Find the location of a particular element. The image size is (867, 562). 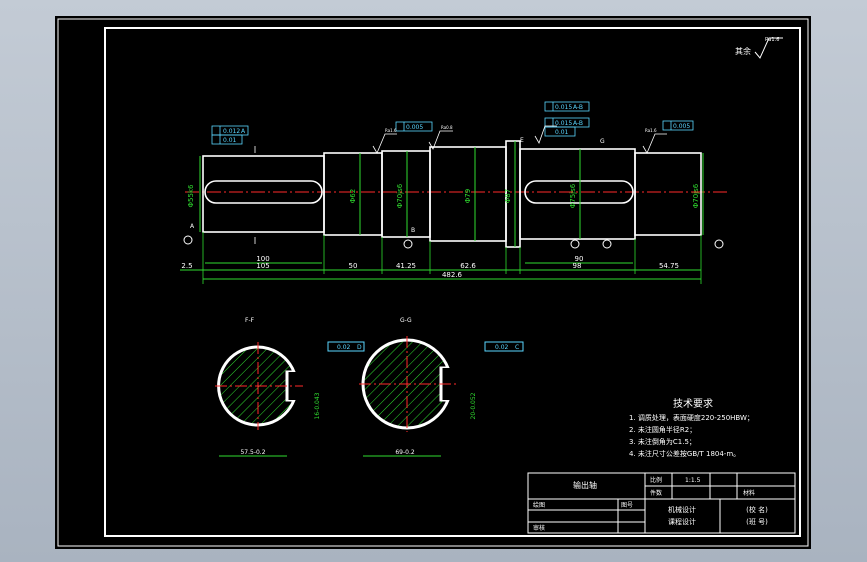

title-school-line-2: (班 号) is located at coordinates (757, 521).